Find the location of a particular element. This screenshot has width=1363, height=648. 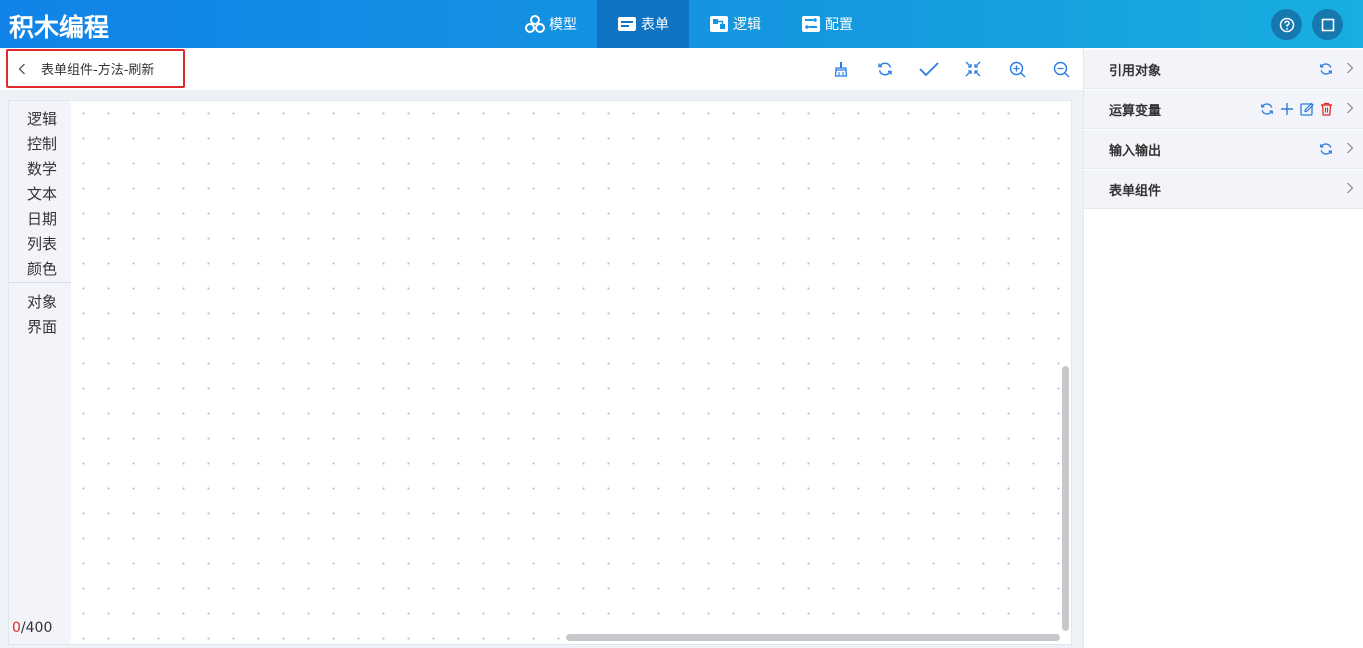

section-label: 引用对象 is located at coordinates (1135, 71).